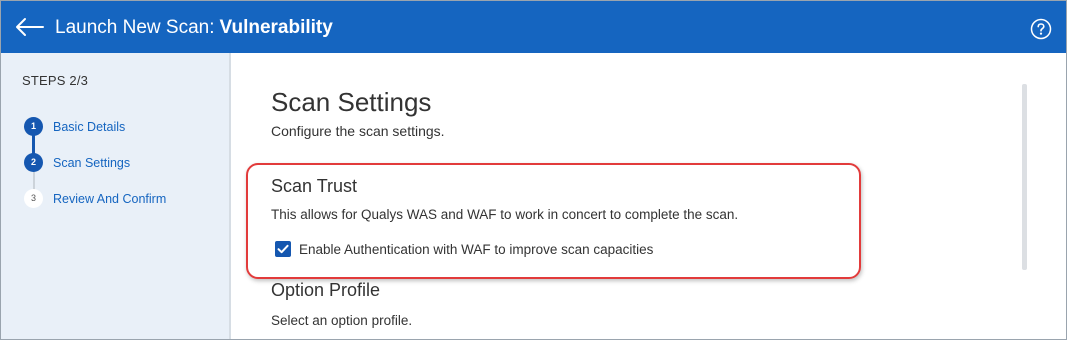  I want to click on scan-trust-title: Scan Trust, so click(314, 186).